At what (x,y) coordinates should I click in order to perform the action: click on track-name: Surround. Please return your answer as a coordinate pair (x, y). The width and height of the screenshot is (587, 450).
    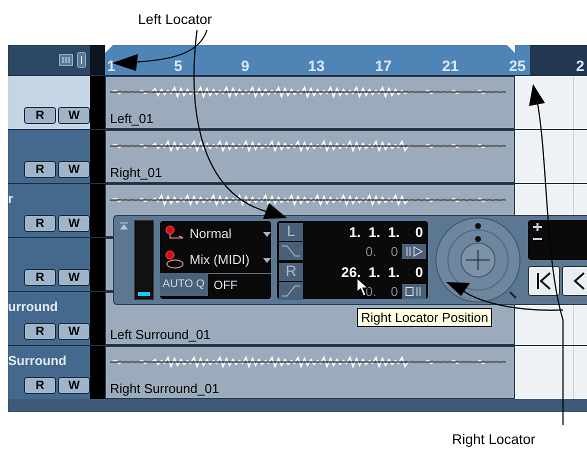
    Looking at the image, I should click on (37, 360).